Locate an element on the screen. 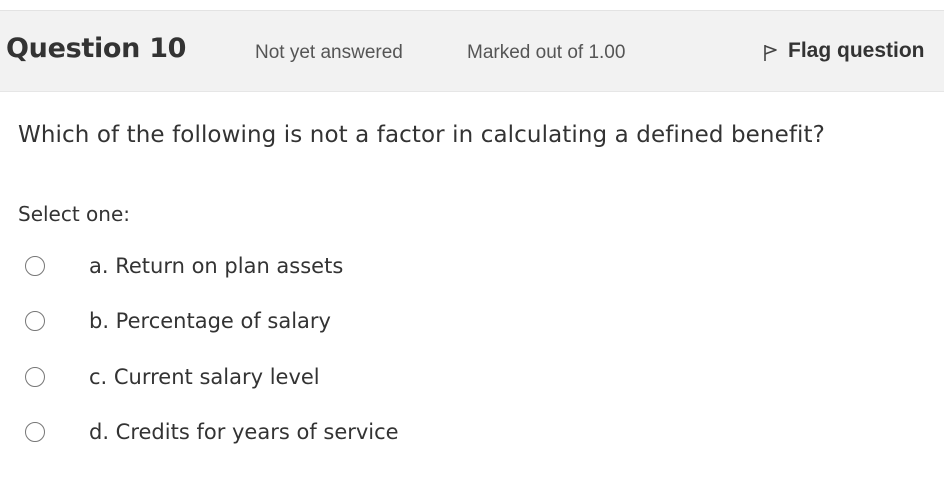 This screenshot has width=944, height=478. answer-option-c: c. Current salary level is located at coordinates (172, 377).